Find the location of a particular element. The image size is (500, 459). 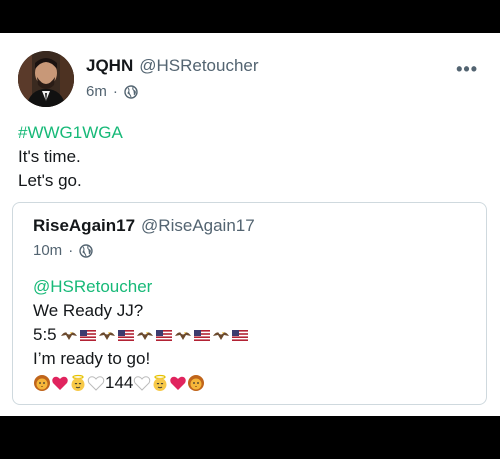

author-line: JQHN @HSRetoucher is located at coordinates (172, 66).